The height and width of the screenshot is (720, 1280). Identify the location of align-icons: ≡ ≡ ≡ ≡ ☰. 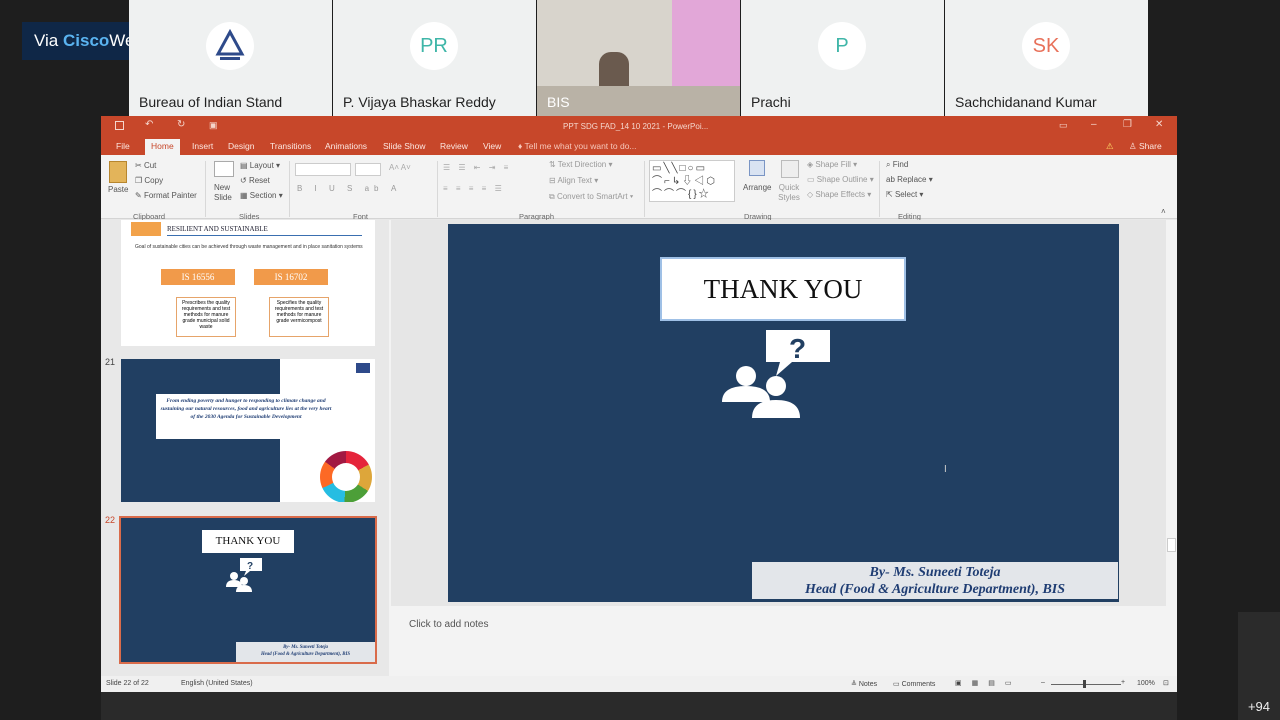
(474, 188).